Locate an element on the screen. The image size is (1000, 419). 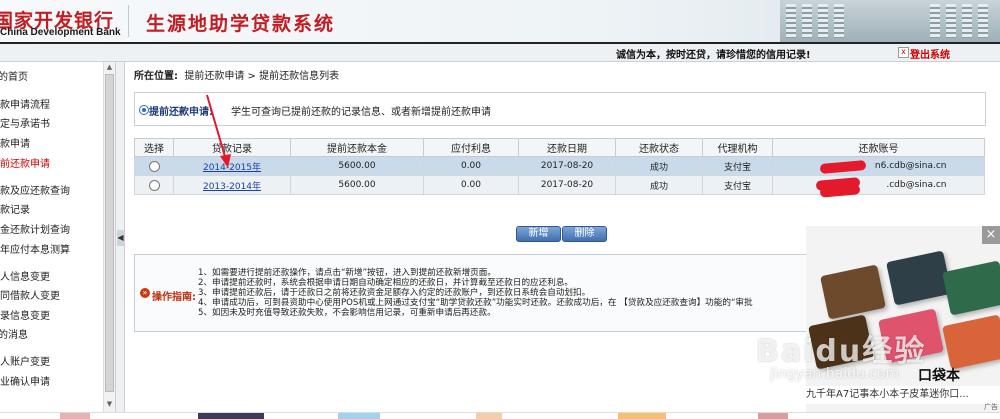
redaction-mark is located at coordinates (840, 191).